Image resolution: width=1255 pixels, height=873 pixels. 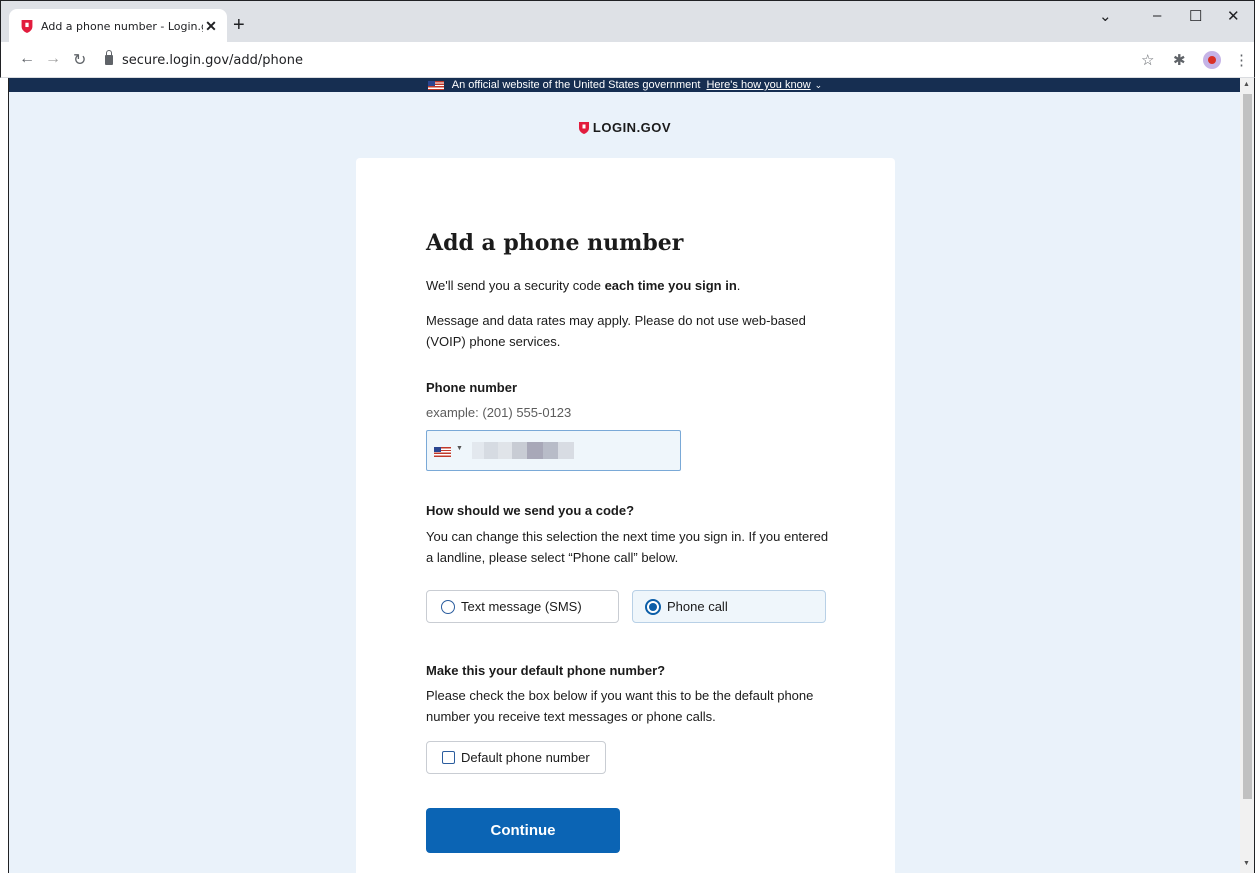 I want to click on lock-icon, so click(x=109, y=57).